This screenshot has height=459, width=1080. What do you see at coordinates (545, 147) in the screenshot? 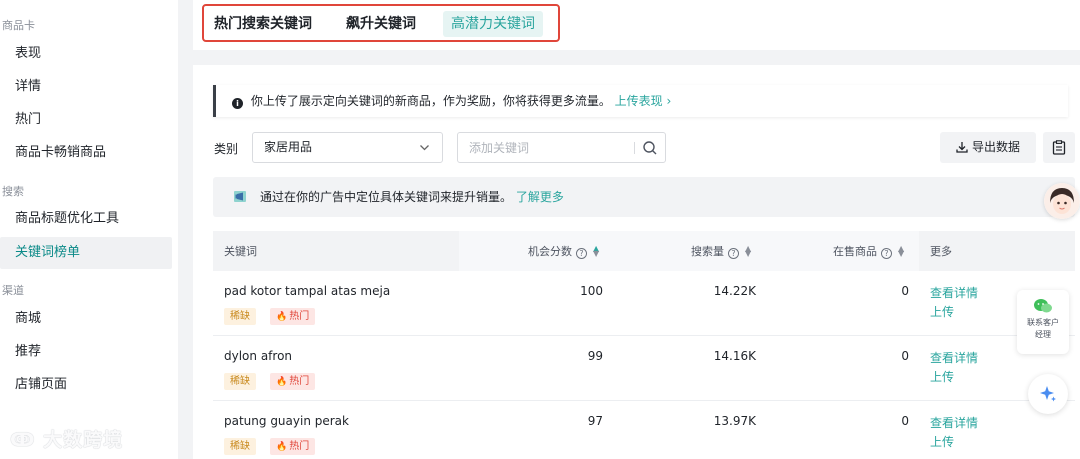
I see `keyword-search-input` at bounding box center [545, 147].